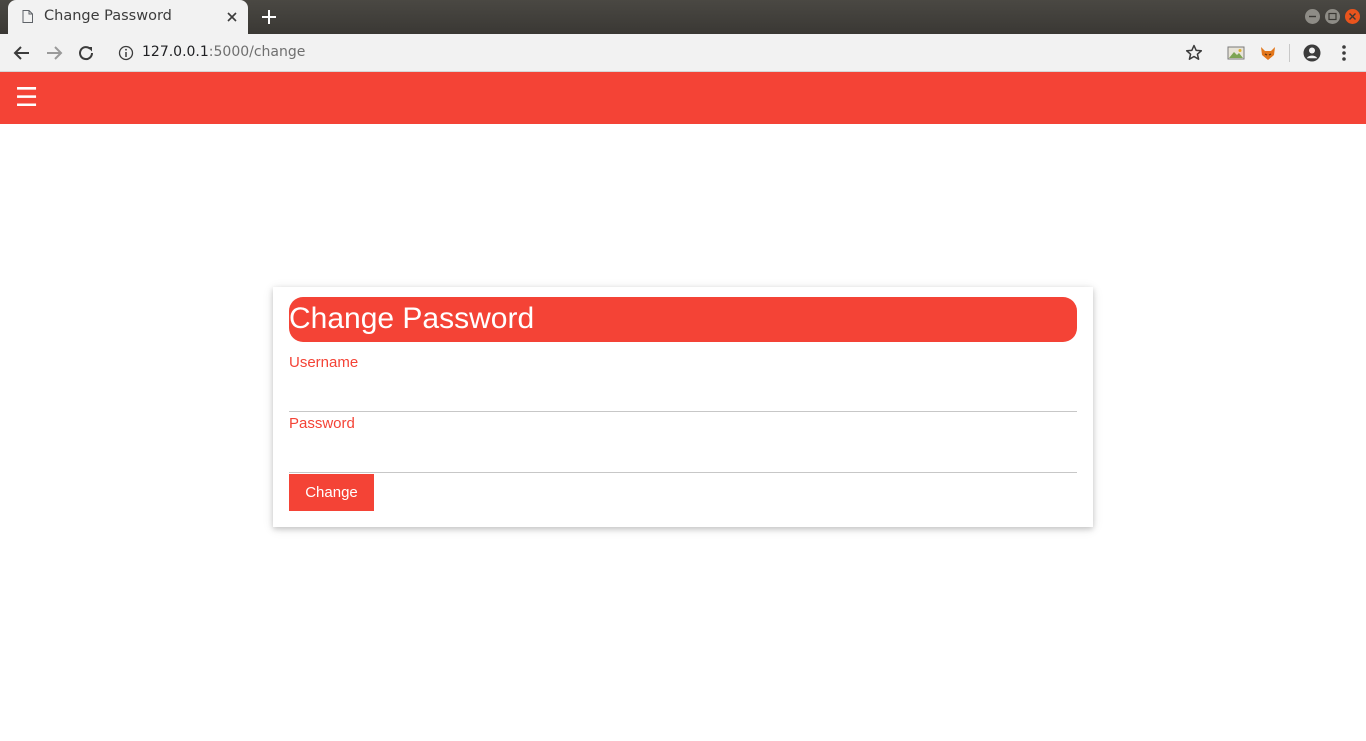 This screenshot has height=741, width=1366. What do you see at coordinates (27, 16) in the screenshot?
I see `page-icon` at bounding box center [27, 16].